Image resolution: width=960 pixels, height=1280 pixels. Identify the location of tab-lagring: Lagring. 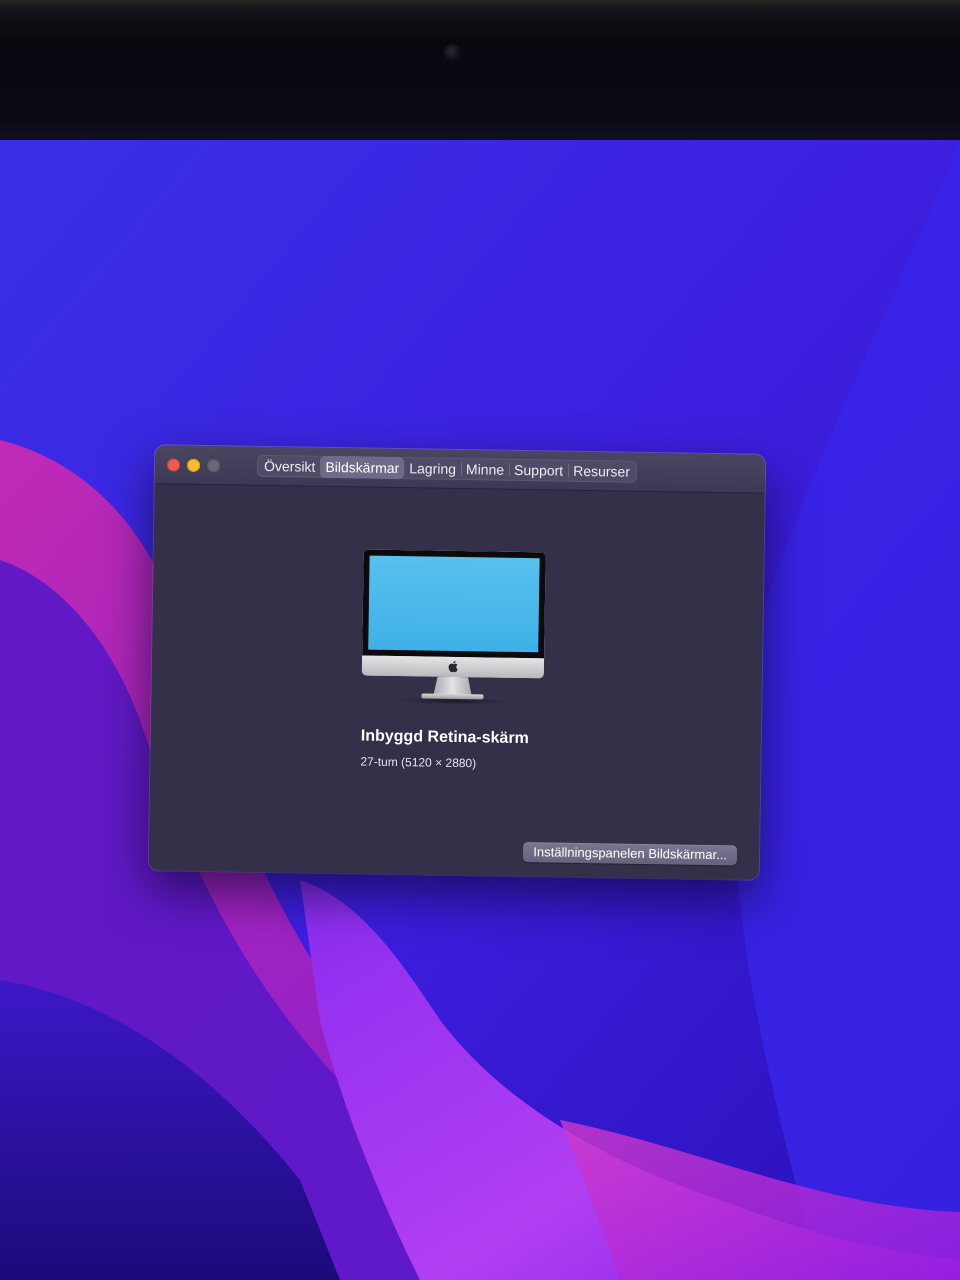
(432, 468).